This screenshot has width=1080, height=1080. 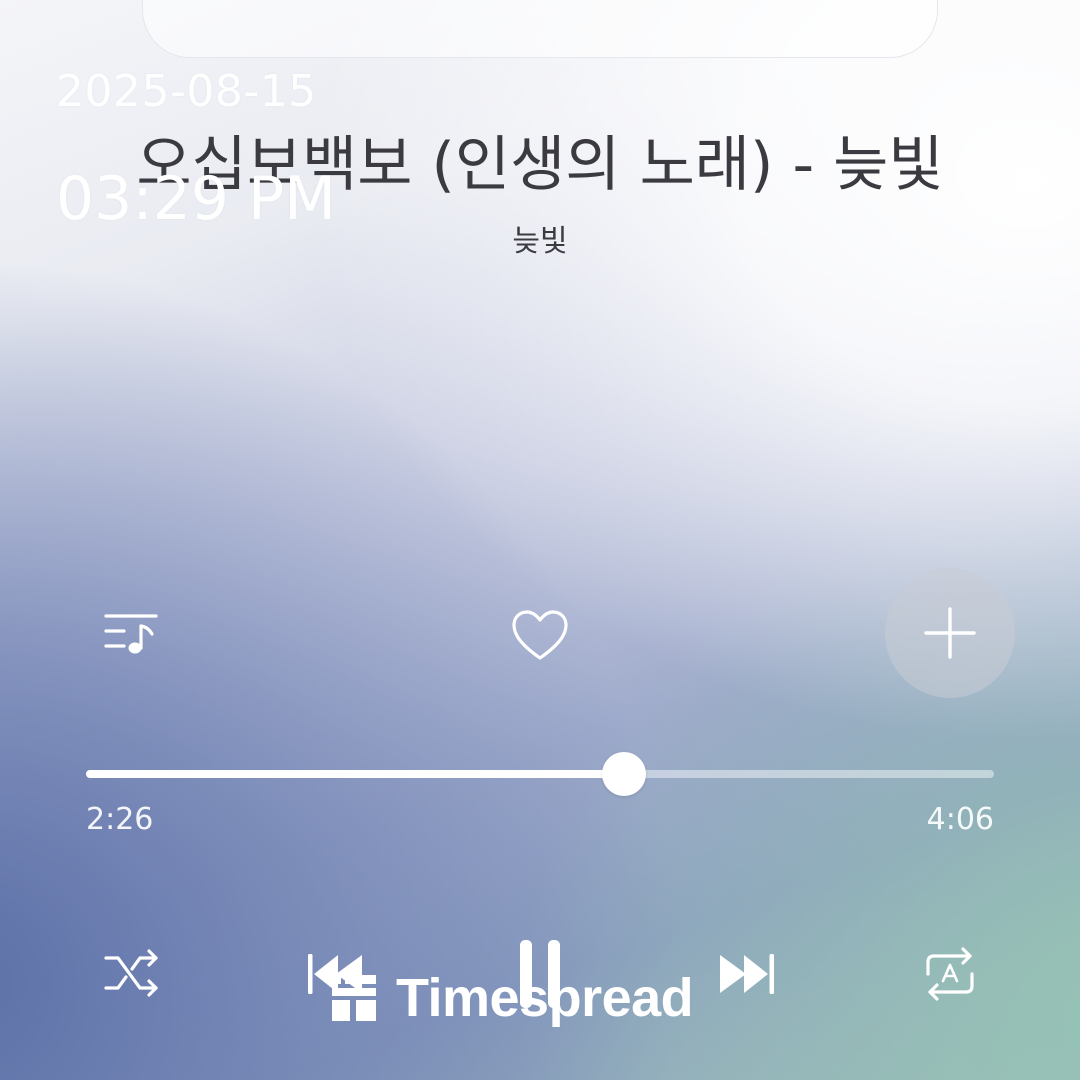 What do you see at coordinates (196, 199) in the screenshot?
I see `time-stamp: 03:29 PM` at bounding box center [196, 199].